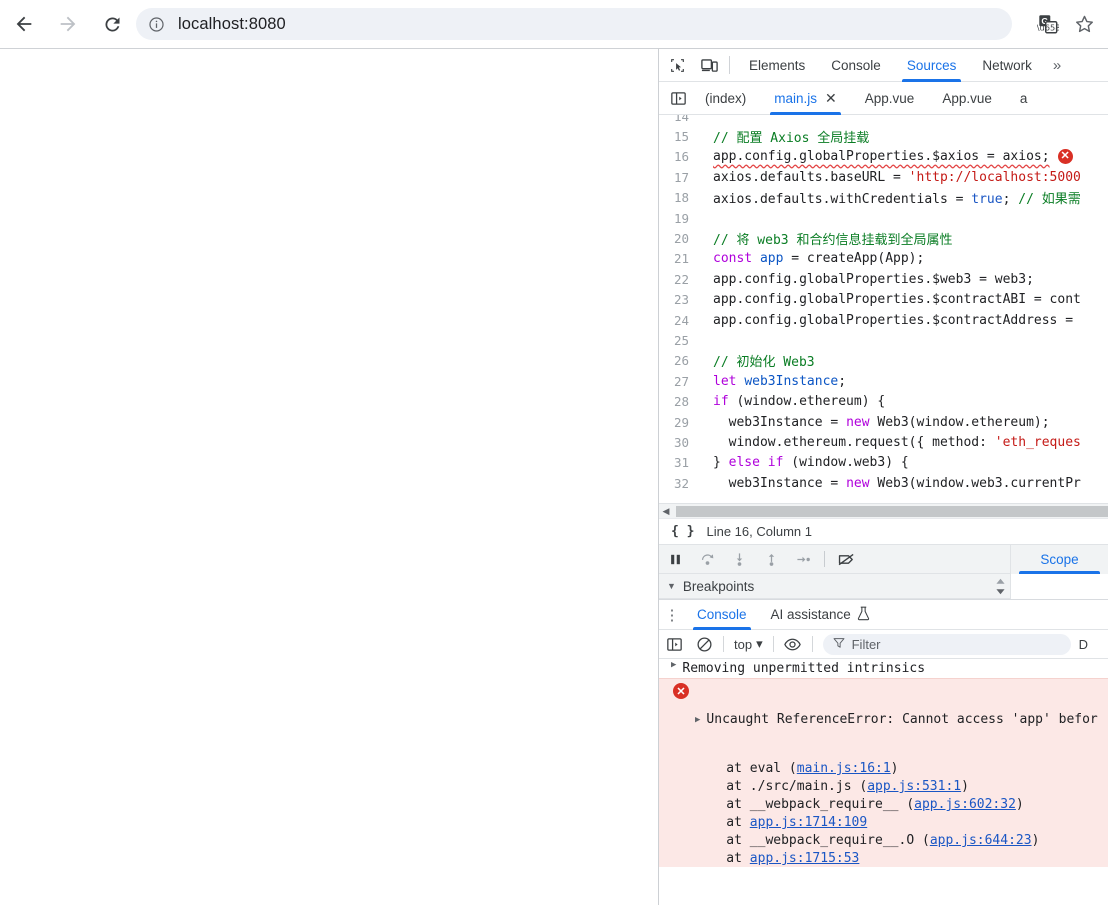 The width and height of the screenshot is (1108, 905). What do you see at coordinates (805, 858) in the screenshot?
I see `stack-frame-link: app.js:1715:53` at bounding box center [805, 858].